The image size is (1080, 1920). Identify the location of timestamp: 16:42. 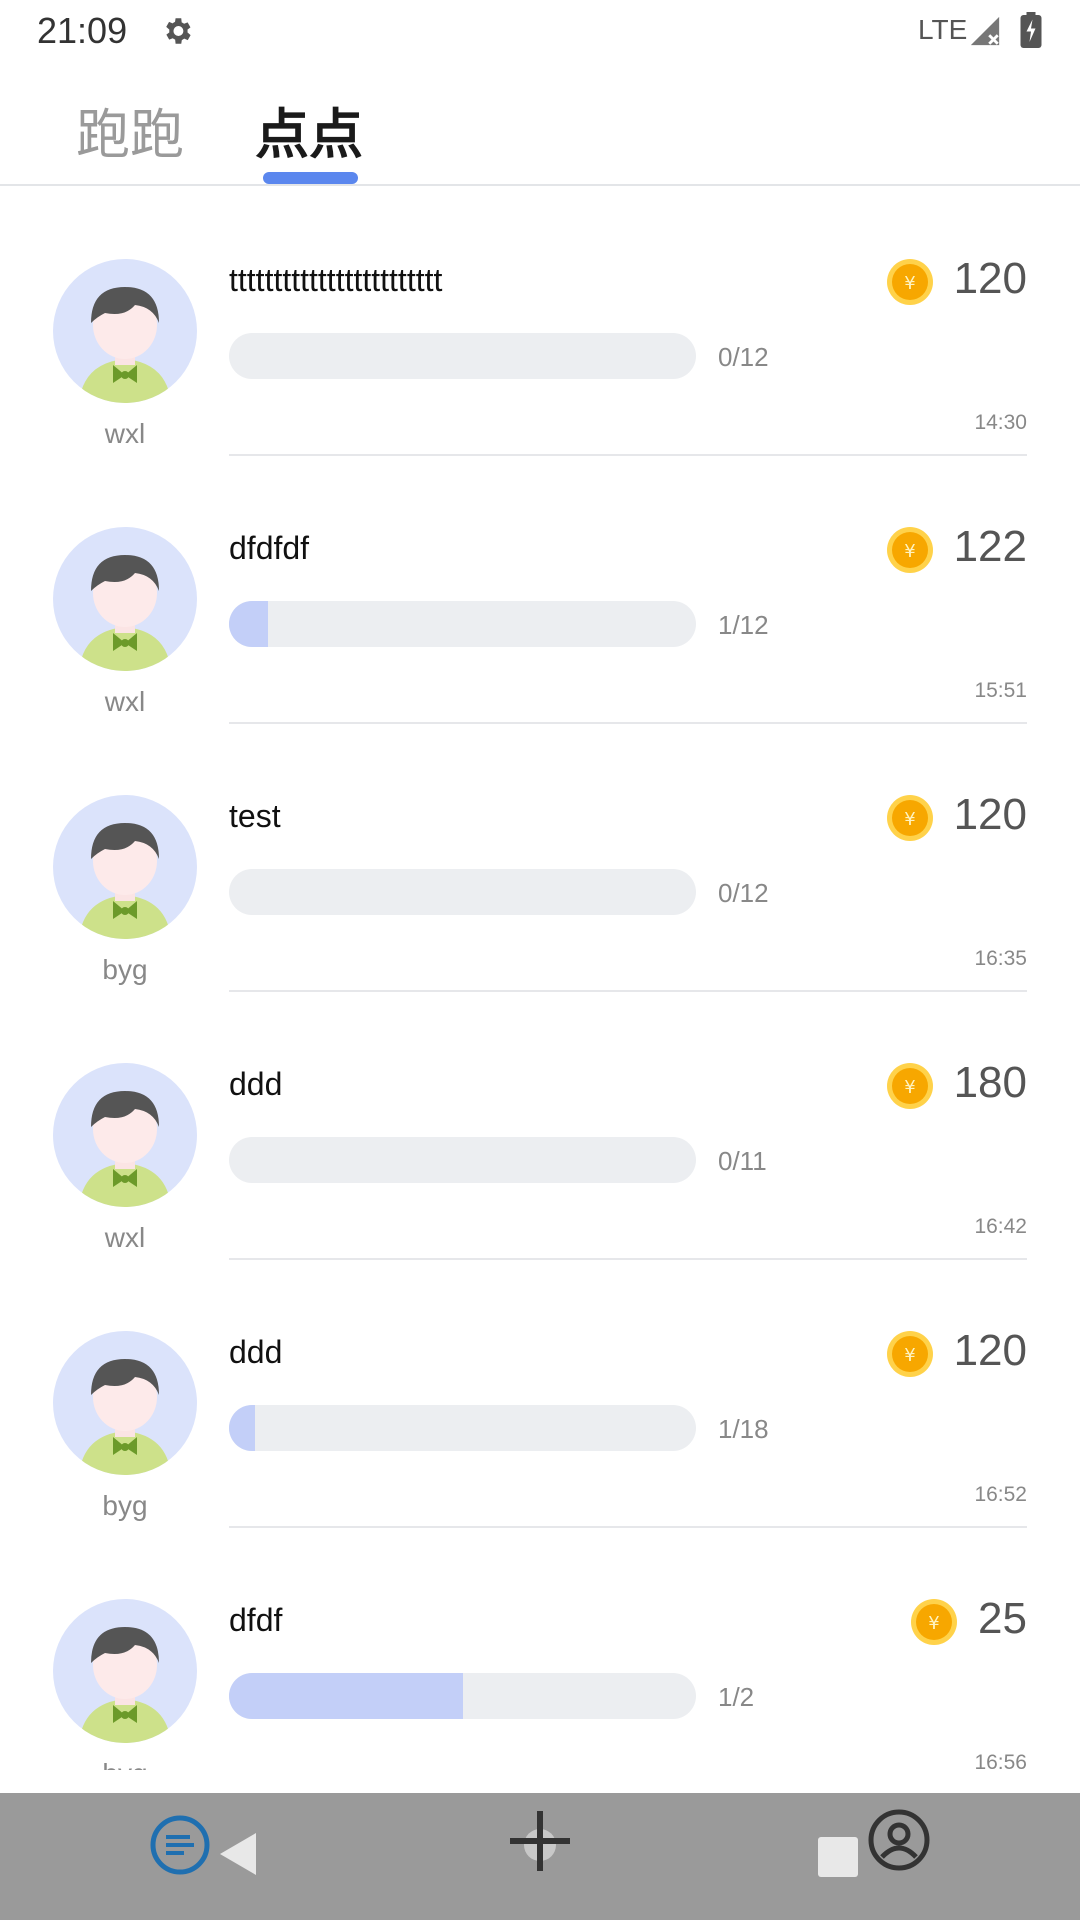
(1000, 1226).